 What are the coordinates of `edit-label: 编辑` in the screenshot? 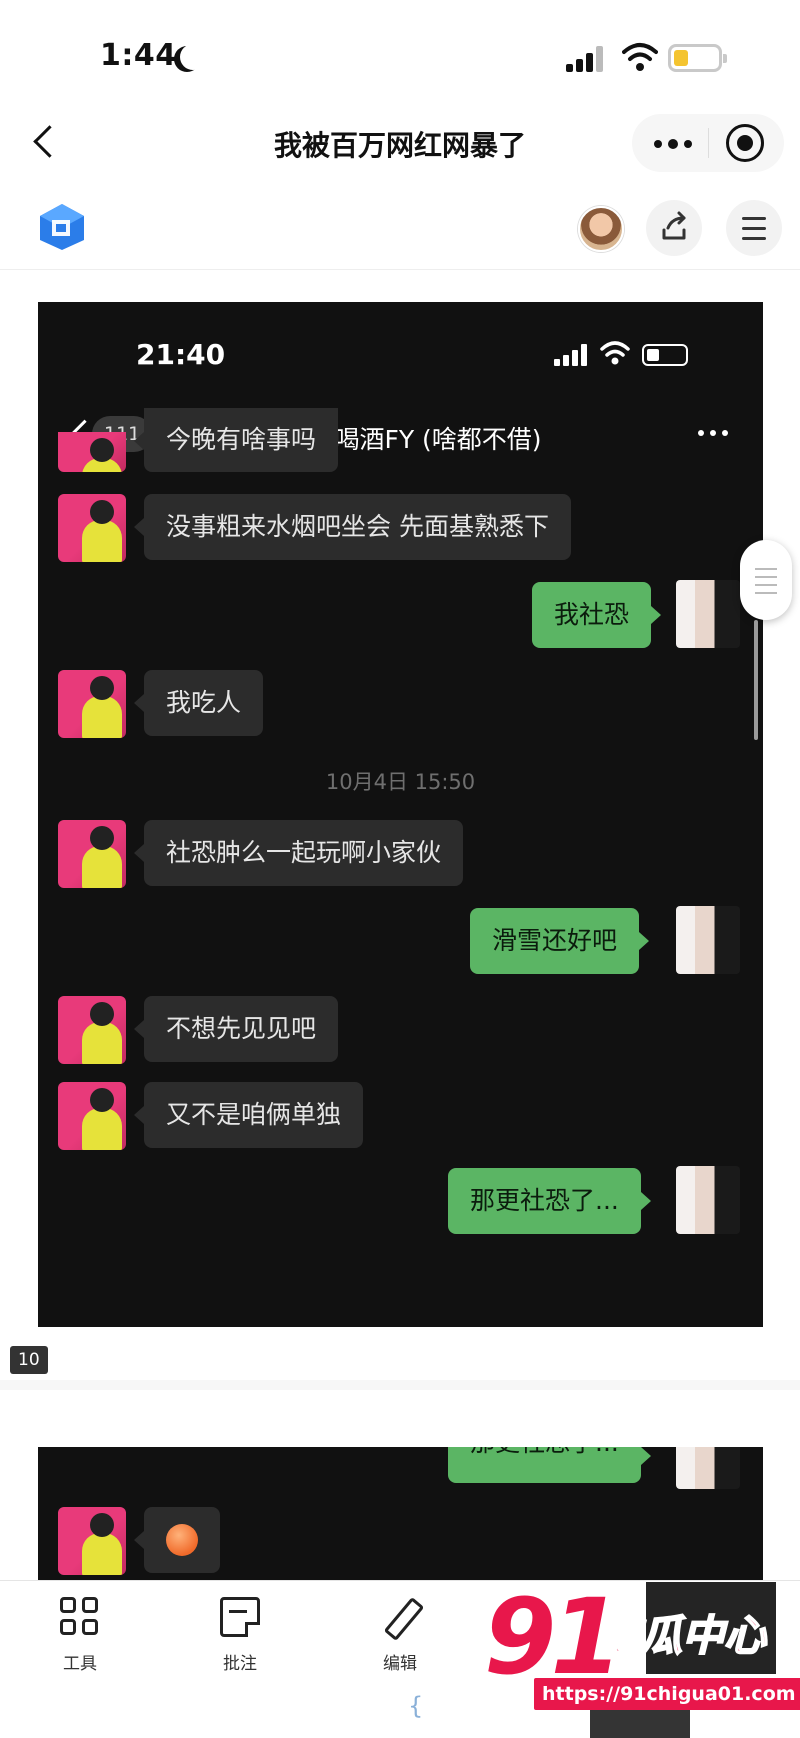 It's located at (400, 1664).